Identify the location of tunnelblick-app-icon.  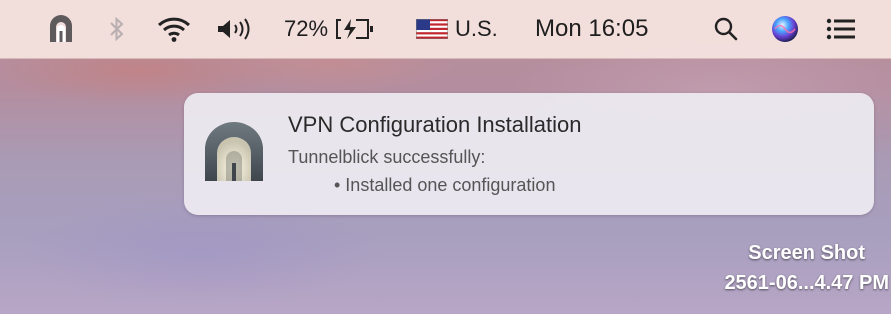
(234, 151).